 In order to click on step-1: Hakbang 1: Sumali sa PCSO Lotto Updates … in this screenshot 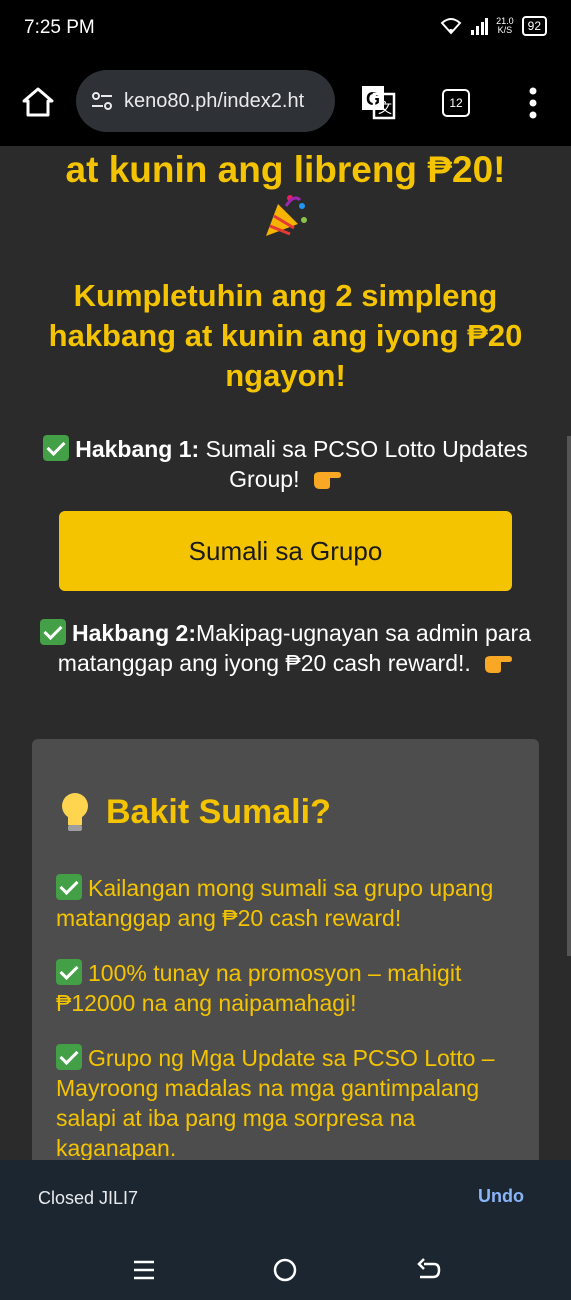, I will do `click(285, 464)`.